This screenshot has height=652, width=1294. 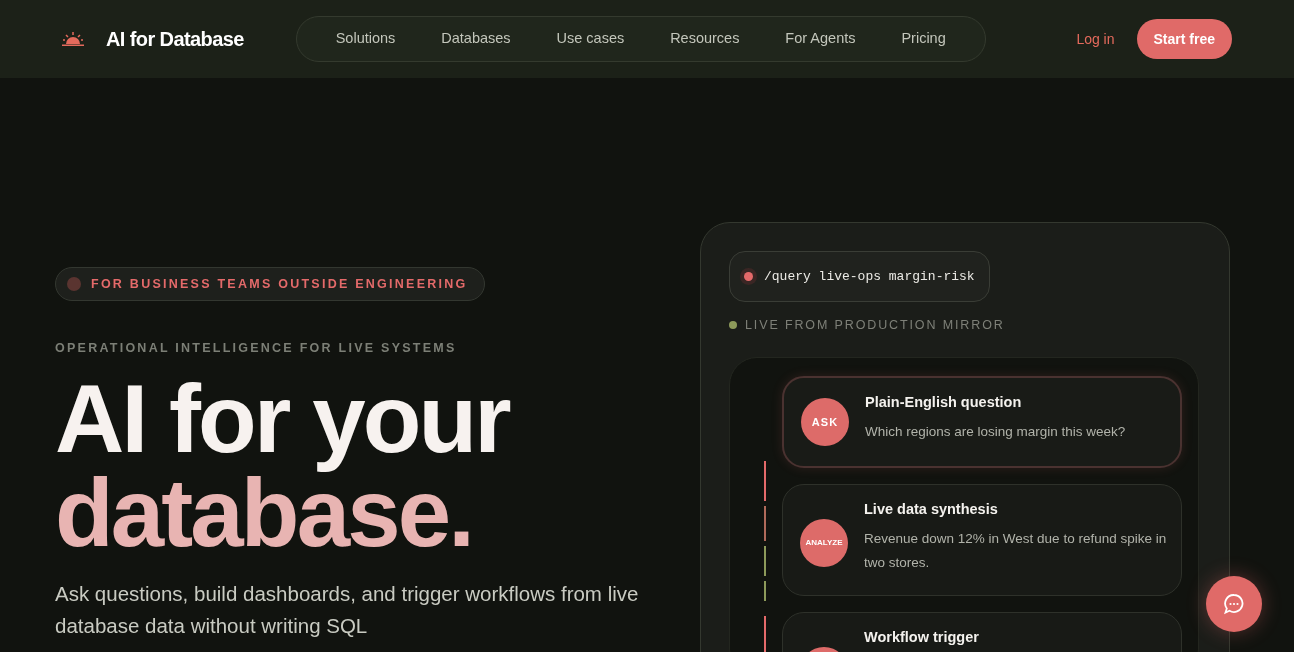 What do you see at coordinates (705, 39) in the screenshot?
I see `nav-link: Resources` at bounding box center [705, 39].